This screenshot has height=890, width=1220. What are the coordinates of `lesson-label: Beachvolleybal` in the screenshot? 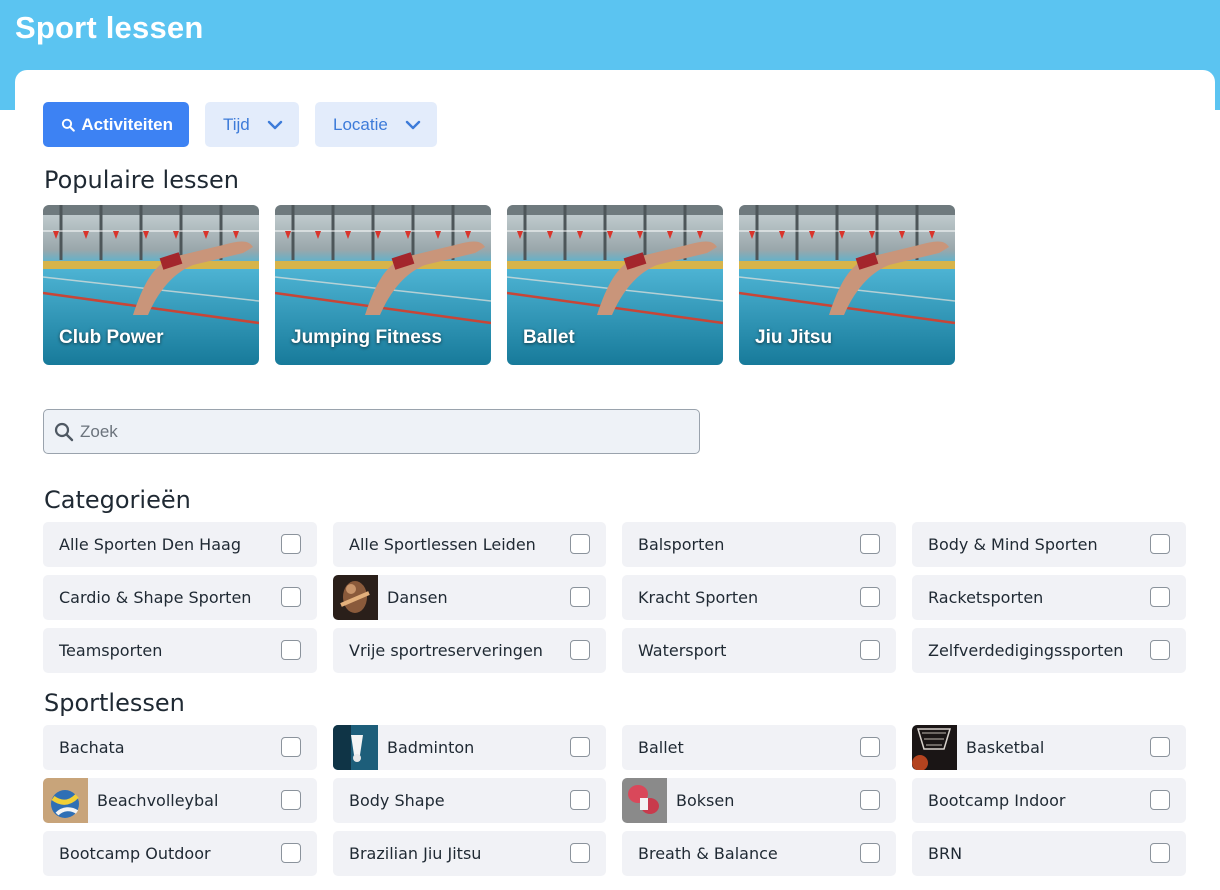 It's located at (158, 800).